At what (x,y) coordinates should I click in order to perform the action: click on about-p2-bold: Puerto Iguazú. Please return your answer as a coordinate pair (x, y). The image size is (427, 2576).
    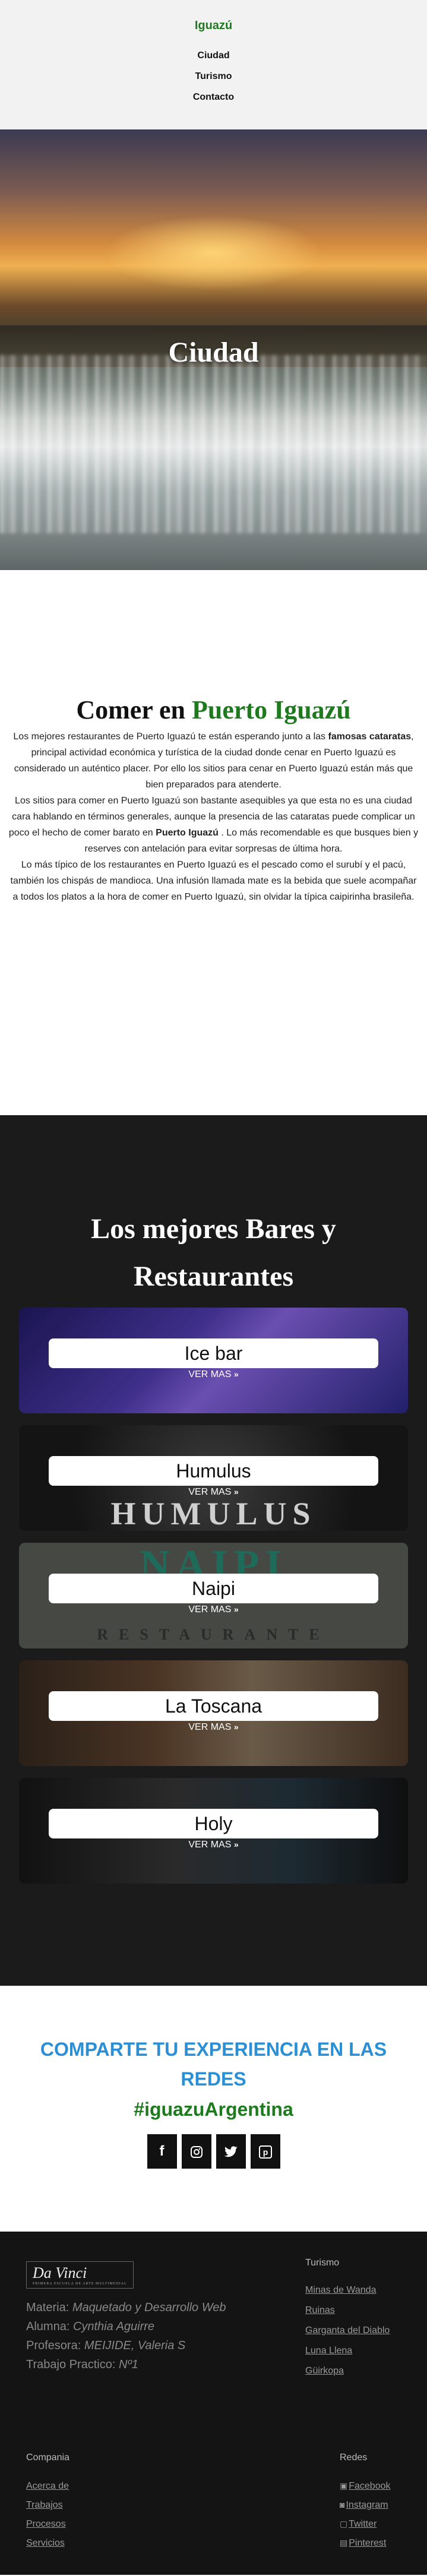
    Looking at the image, I should click on (187, 833).